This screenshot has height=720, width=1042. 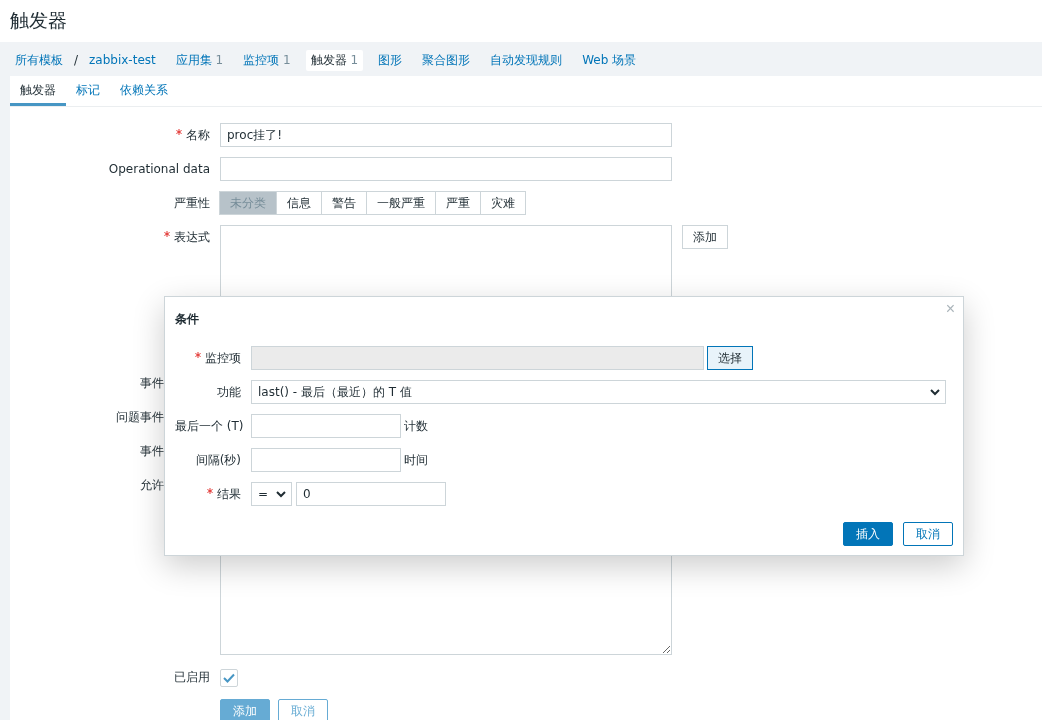 I want to click on field-label: 表达式, so click(x=110, y=237).